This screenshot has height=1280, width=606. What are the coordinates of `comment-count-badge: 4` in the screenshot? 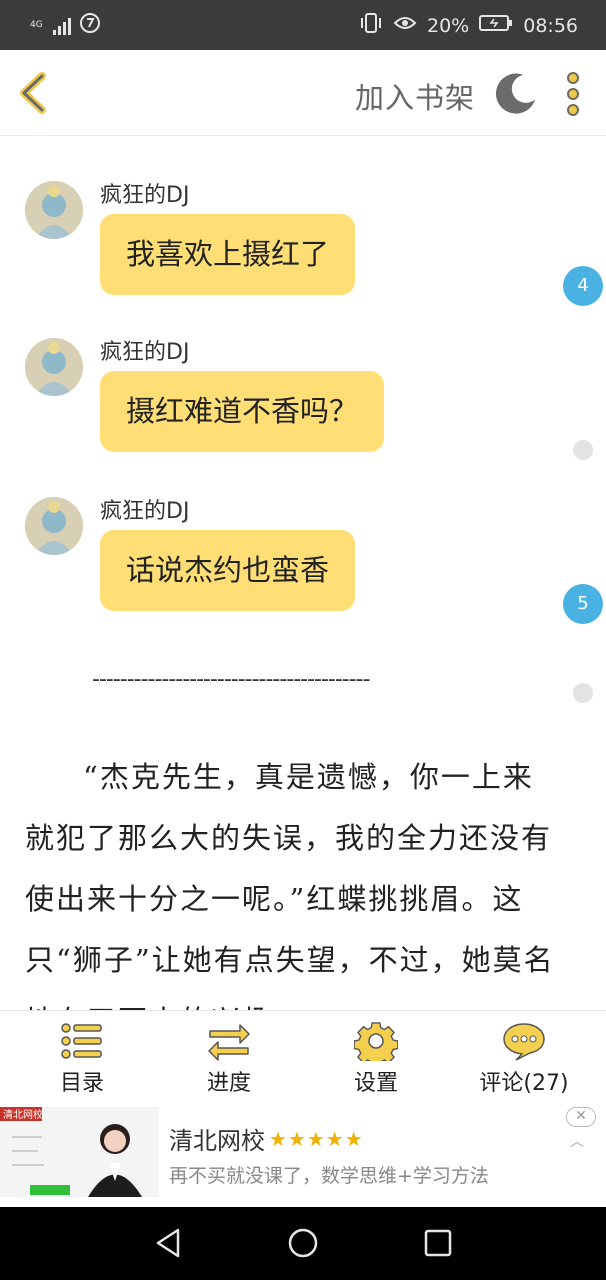 It's located at (583, 286).